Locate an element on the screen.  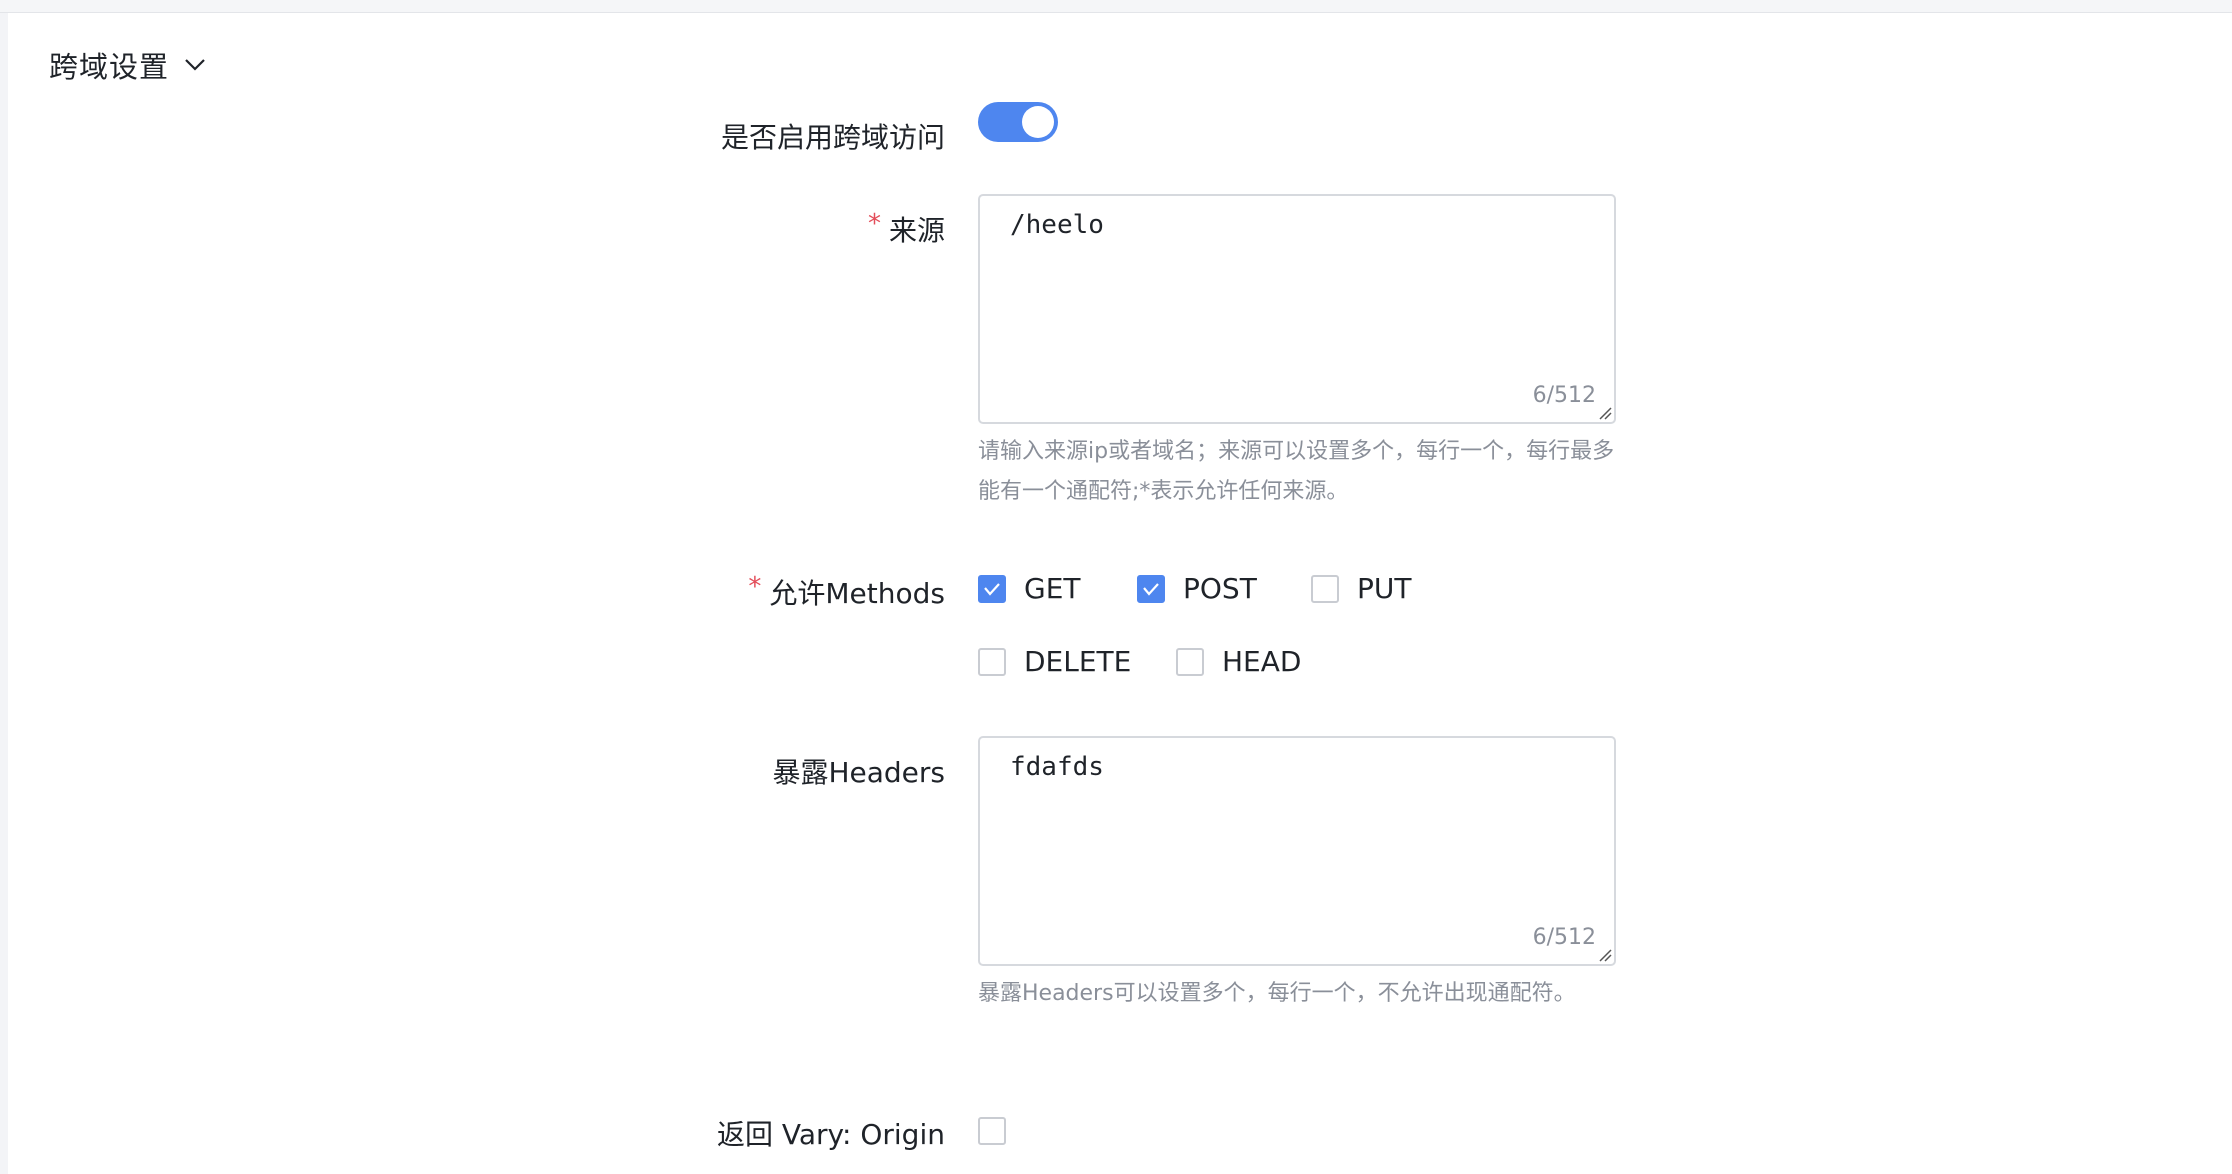
section-header-cors: 跨域设置 is located at coordinates (128, 65).